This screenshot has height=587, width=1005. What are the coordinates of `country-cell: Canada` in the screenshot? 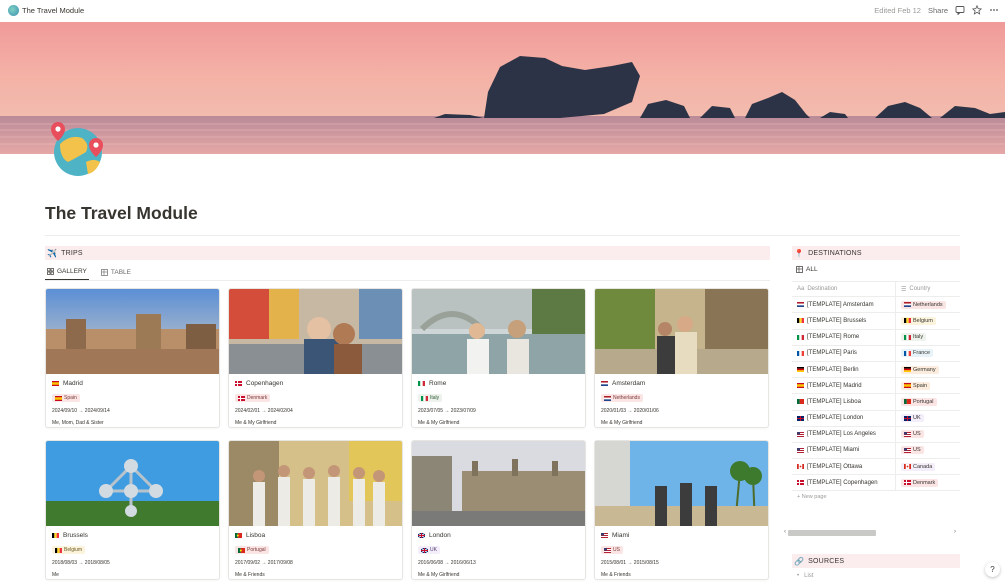 It's located at (916, 466).